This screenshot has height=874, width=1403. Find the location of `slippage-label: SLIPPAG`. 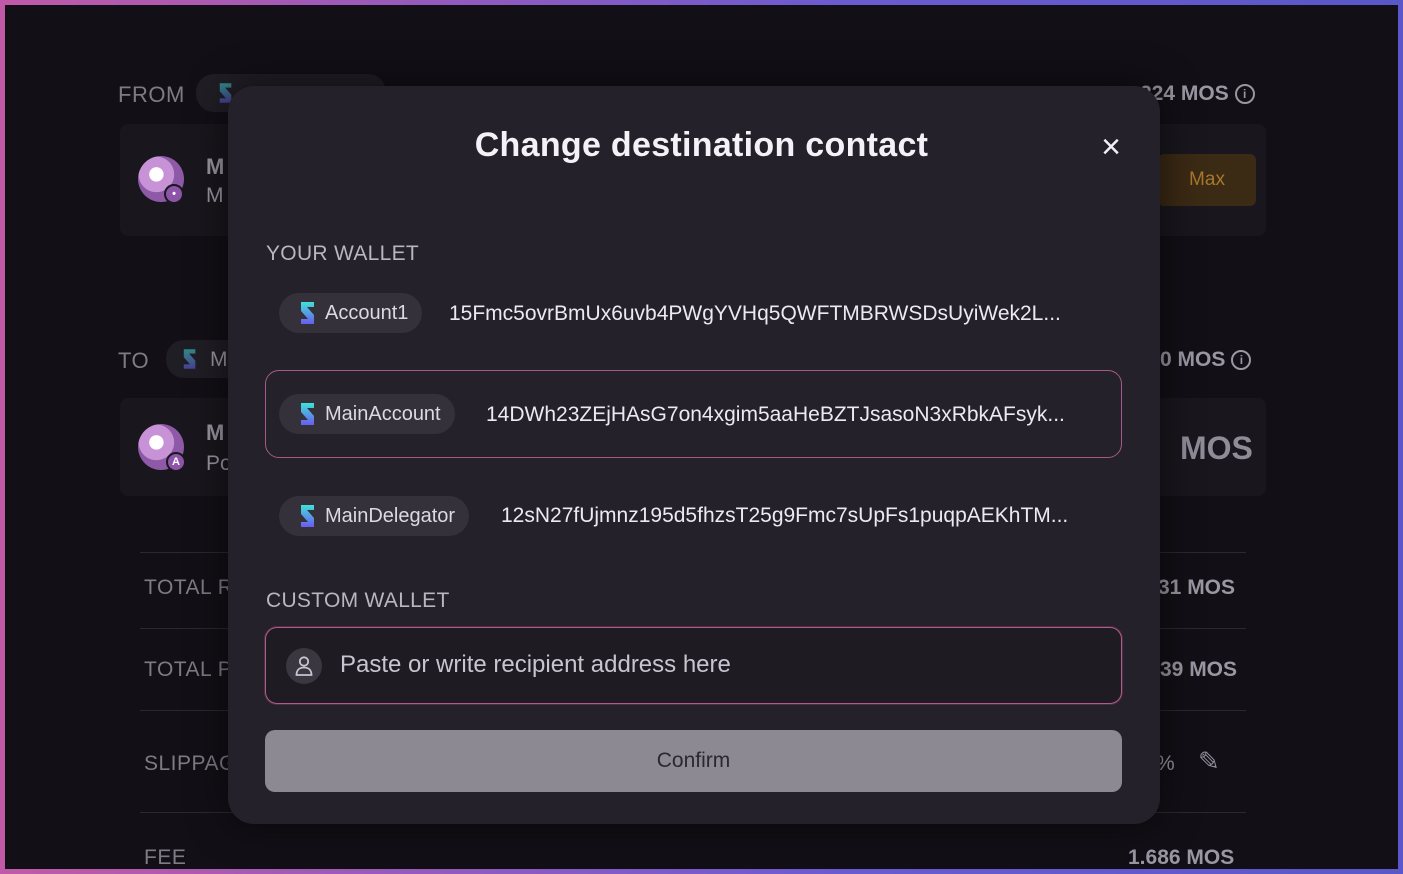

slippage-label: SLIPPAG is located at coordinates (190, 763).